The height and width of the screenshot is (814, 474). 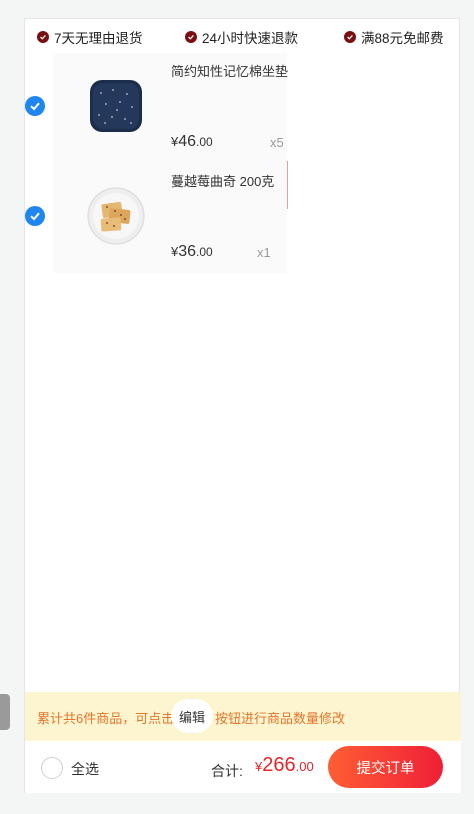 I want to click on cookie-product-image, so click(x=116, y=216).